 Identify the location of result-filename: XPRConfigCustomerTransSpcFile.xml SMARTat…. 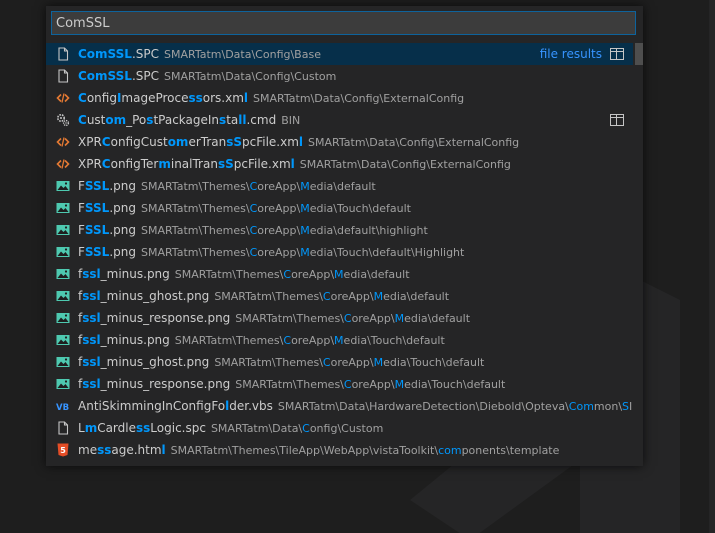
(299, 142).